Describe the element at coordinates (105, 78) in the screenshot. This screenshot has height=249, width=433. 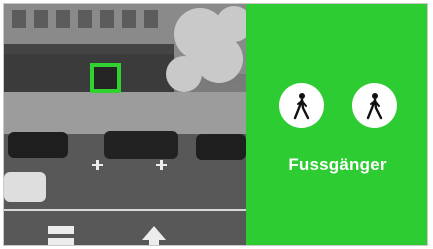
I see `detection-box` at that location.